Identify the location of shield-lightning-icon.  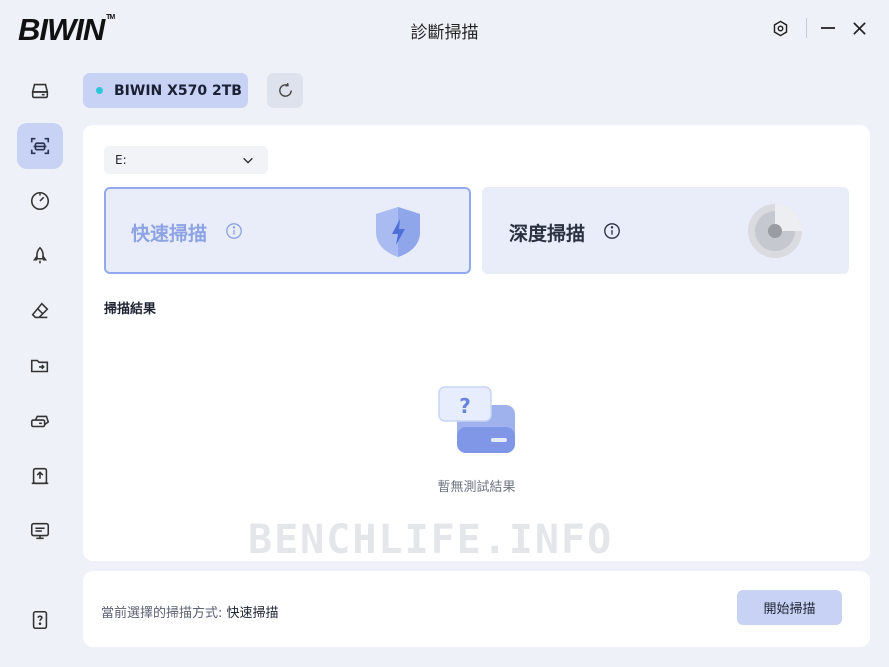
(398, 232).